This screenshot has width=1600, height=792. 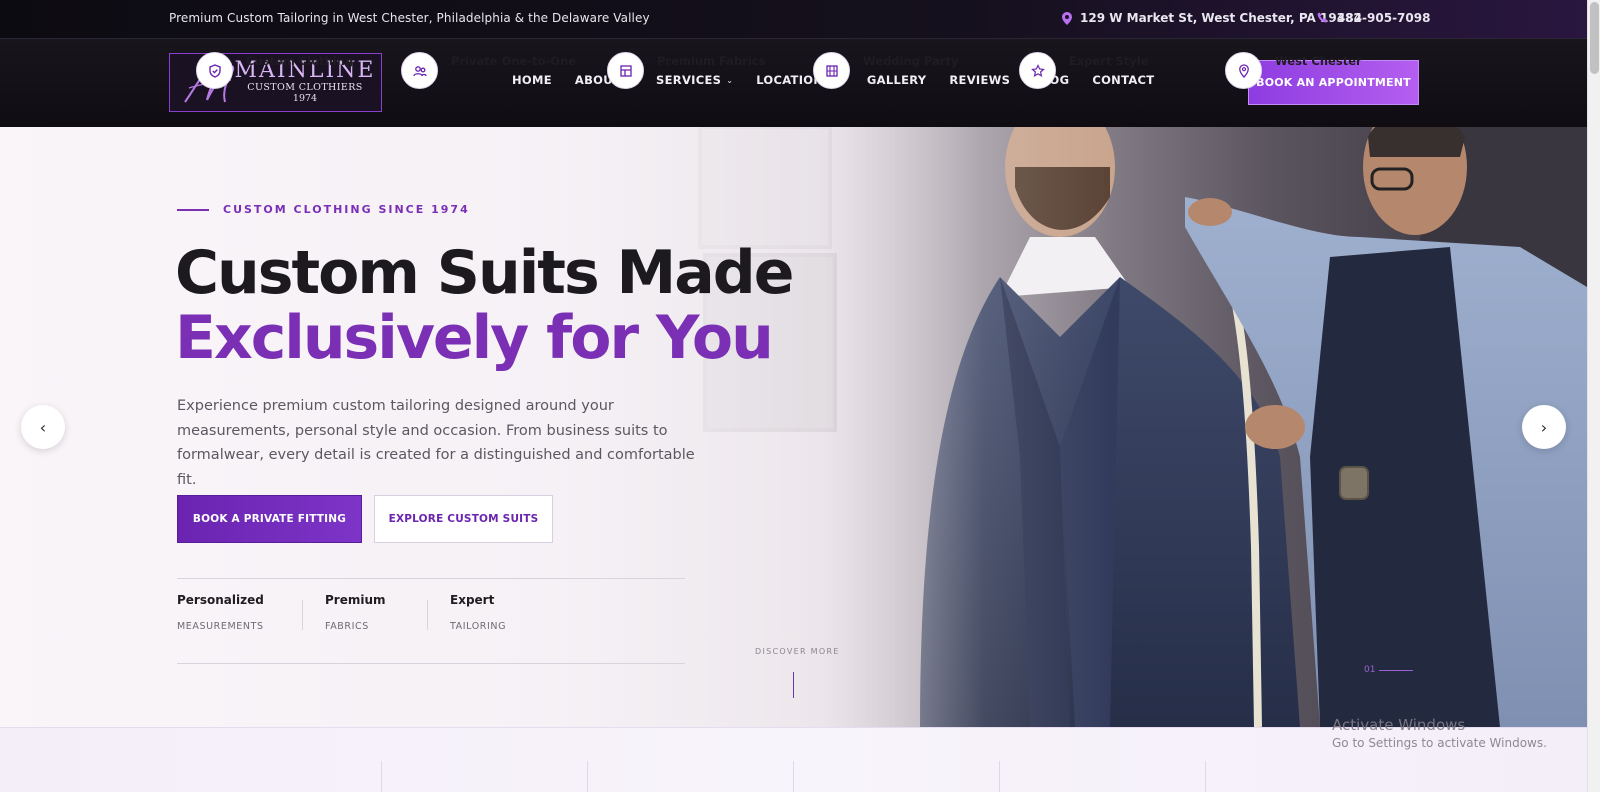 What do you see at coordinates (979, 80) in the screenshot?
I see `nav-reviews: REVIEWS` at bounding box center [979, 80].